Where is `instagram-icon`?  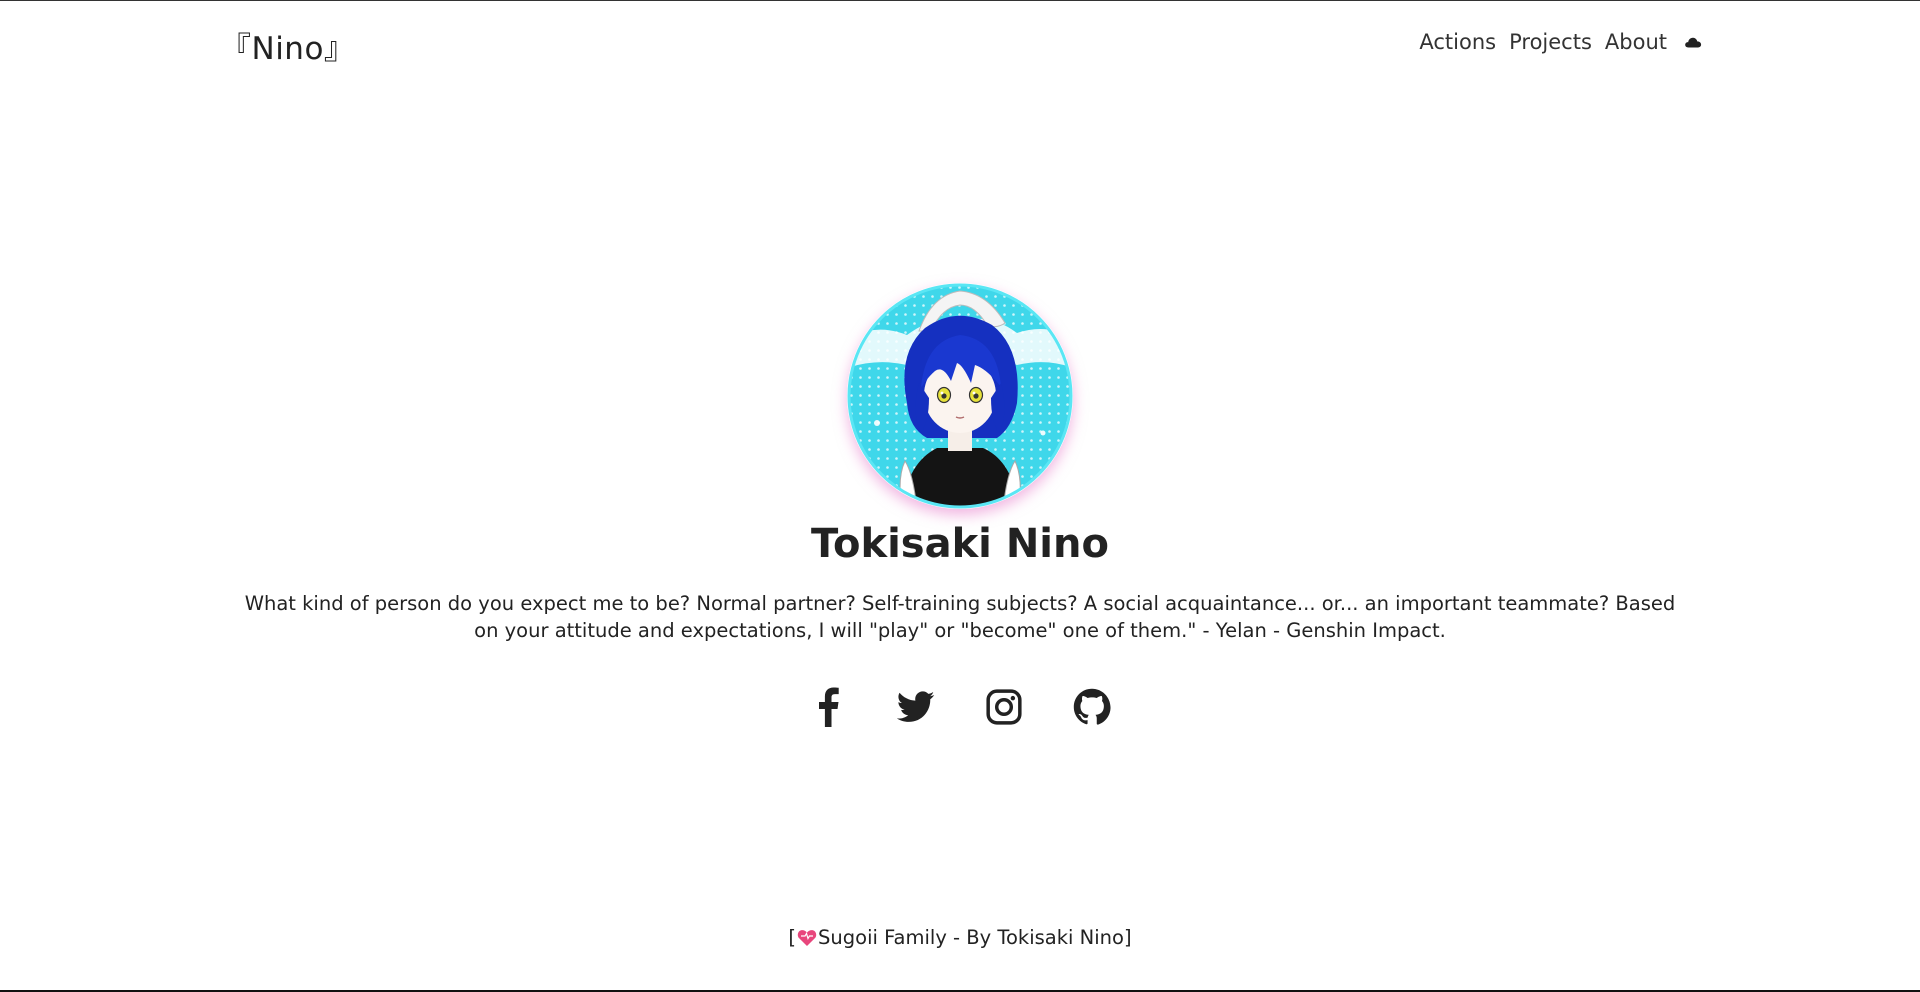 instagram-icon is located at coordinates (1004, 707).